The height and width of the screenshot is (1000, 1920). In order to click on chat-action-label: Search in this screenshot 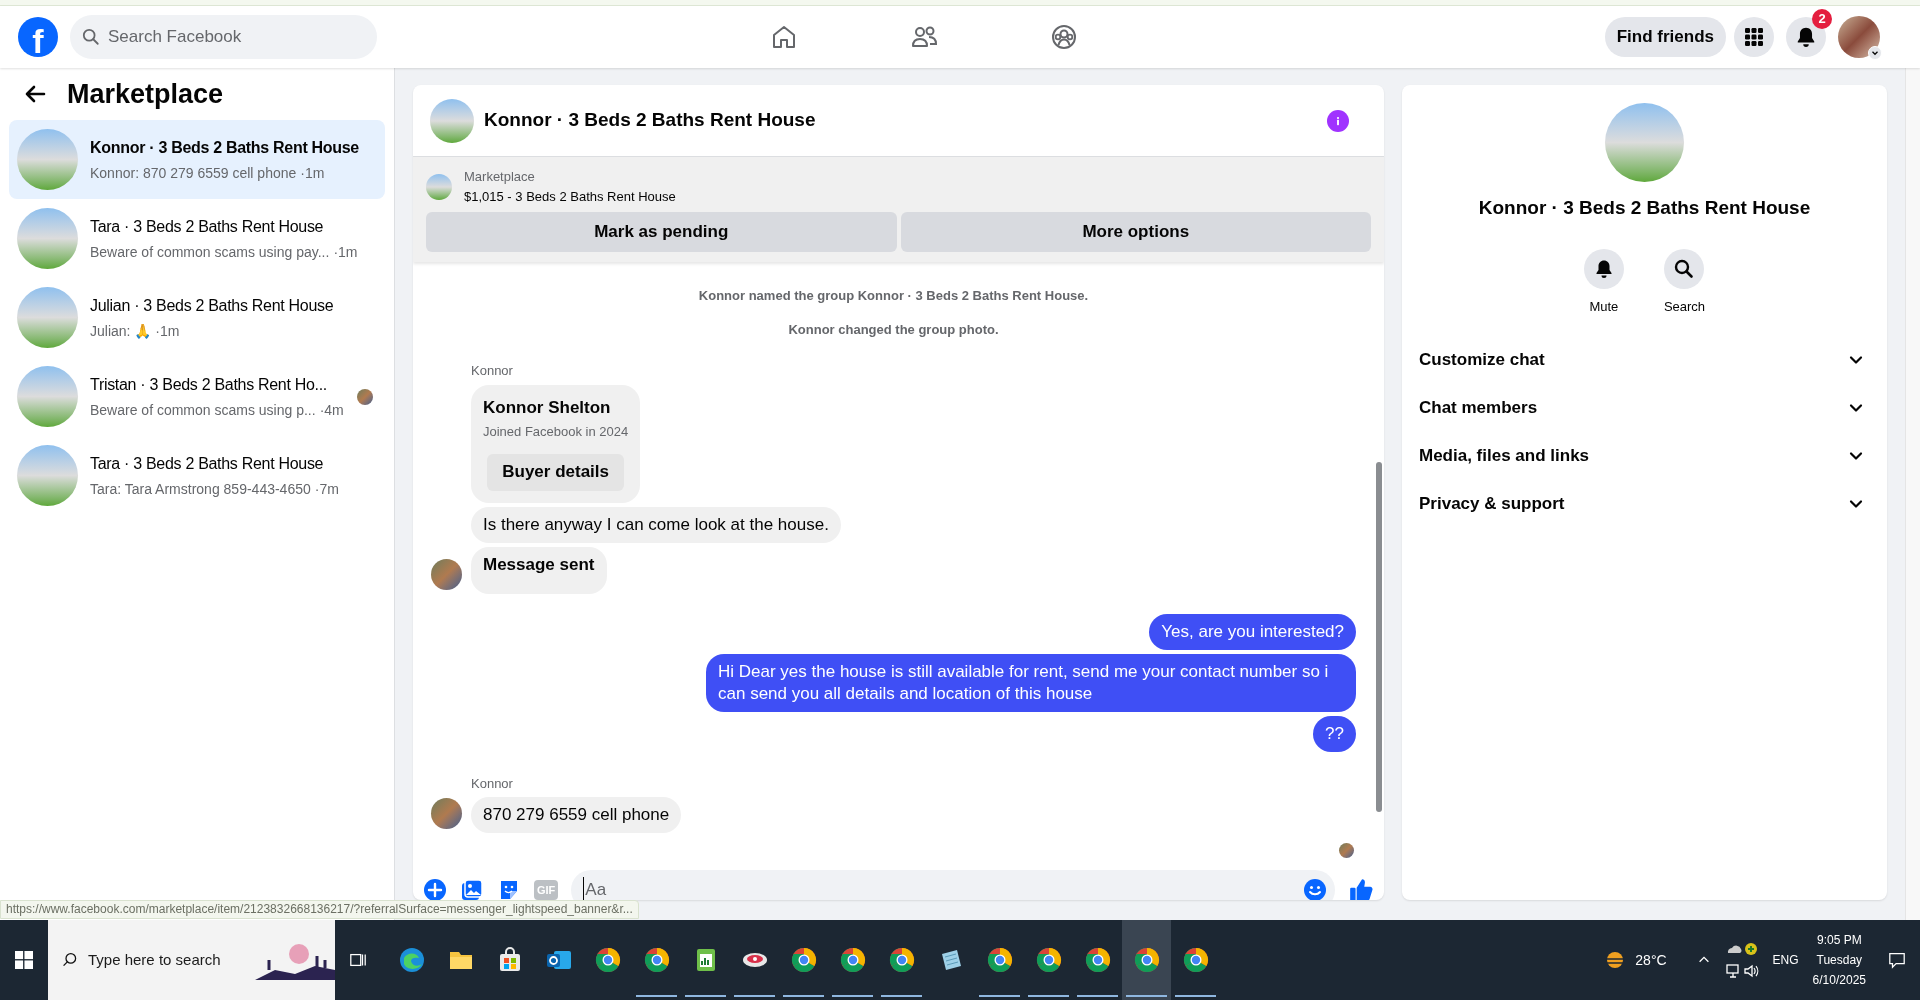, I will do `click(1684, 306)`.